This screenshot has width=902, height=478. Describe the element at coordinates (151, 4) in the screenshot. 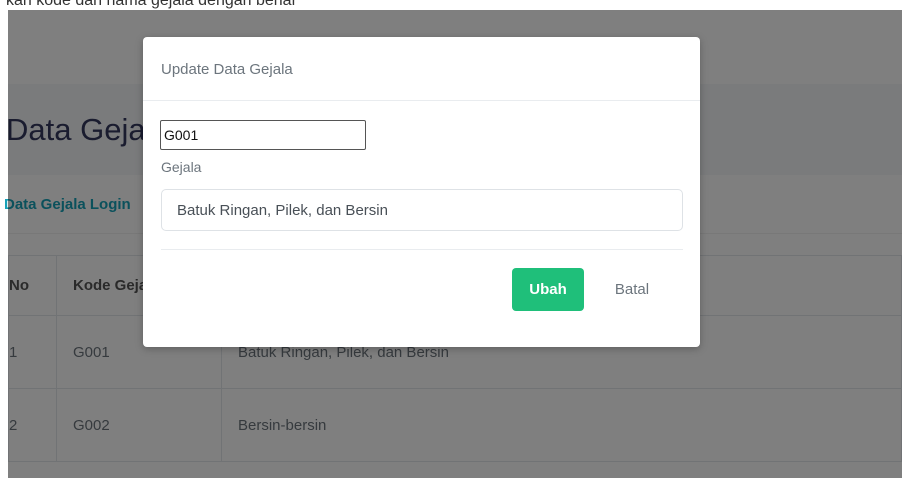

I see `instruction-text: kan kode dan nama gejala dengan benar` at that location.